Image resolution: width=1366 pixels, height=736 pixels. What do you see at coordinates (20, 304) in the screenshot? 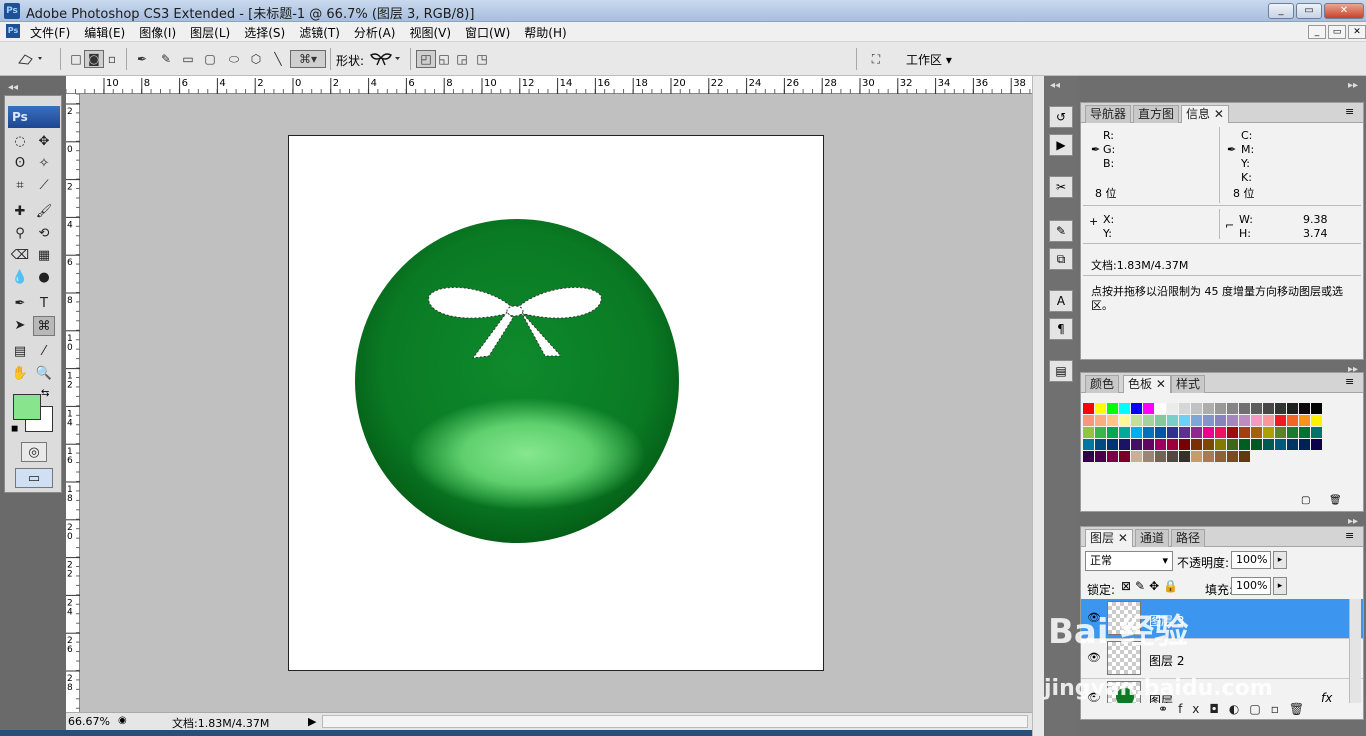
I see `pen-tool-icon: ✒` at bounding box center [20, 304].